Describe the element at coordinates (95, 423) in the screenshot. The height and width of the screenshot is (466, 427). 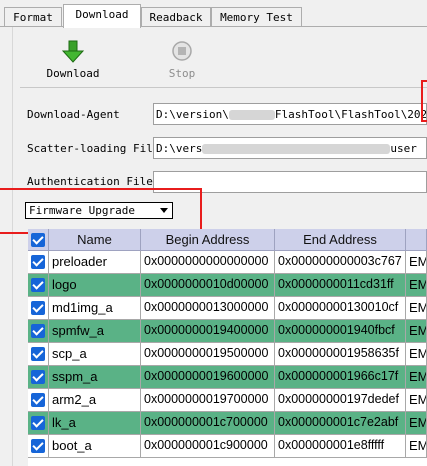
I see `cell-name: lk_a` at that location.